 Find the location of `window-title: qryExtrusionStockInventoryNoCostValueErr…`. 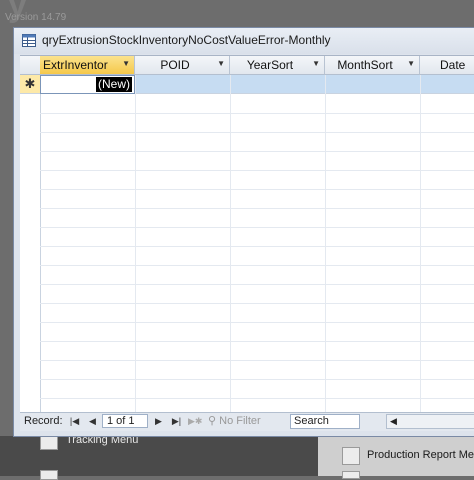

window-title: qryExtrusionStockInventoryNoCostValueErr… is located at coordinates (186, 40).